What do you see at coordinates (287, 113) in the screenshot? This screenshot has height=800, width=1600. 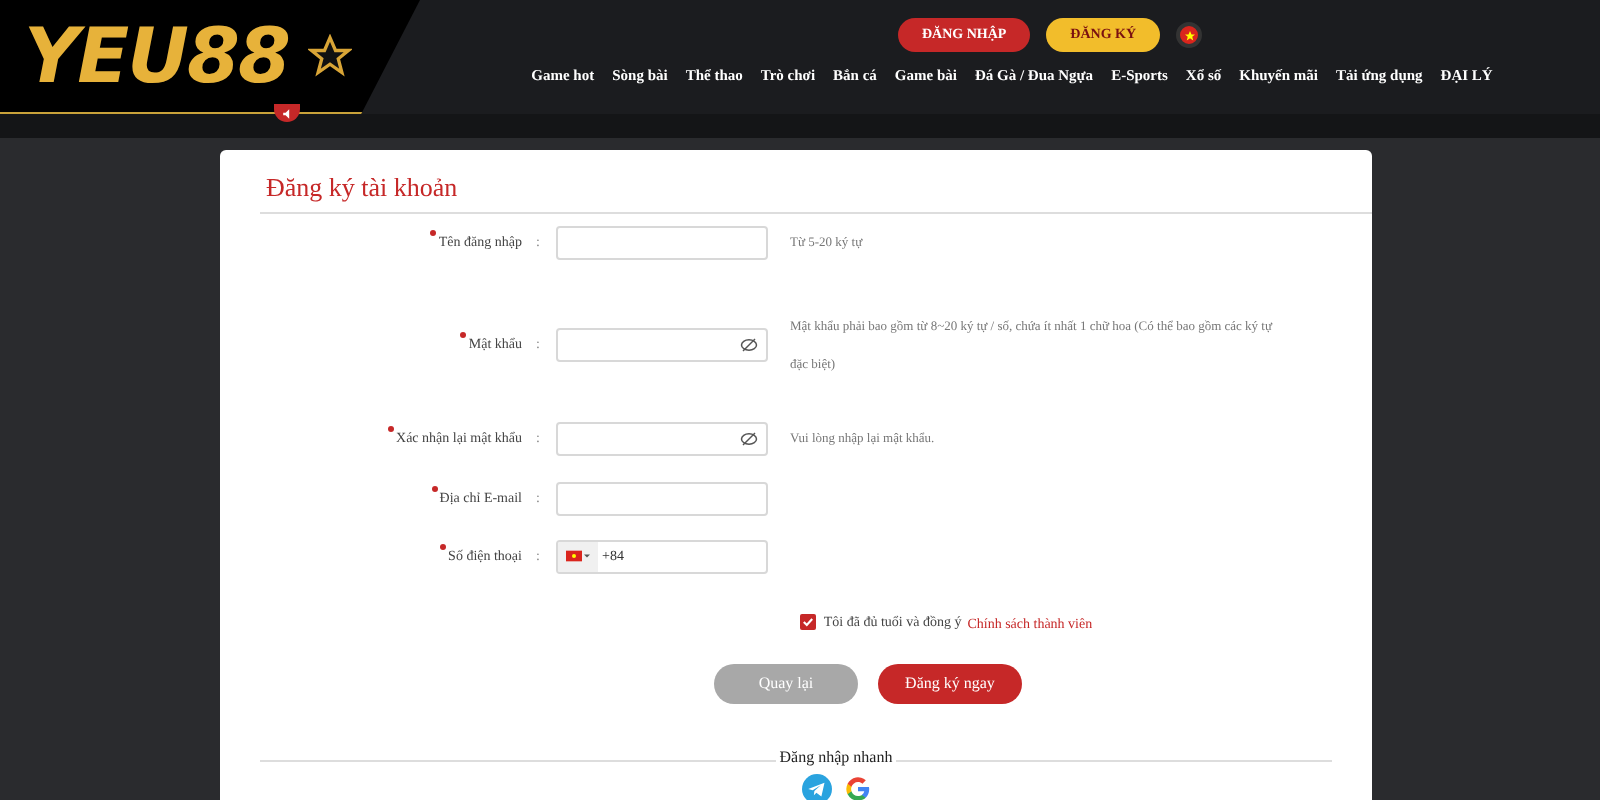 I see `sound-icon` at bounding box center [287, 113].